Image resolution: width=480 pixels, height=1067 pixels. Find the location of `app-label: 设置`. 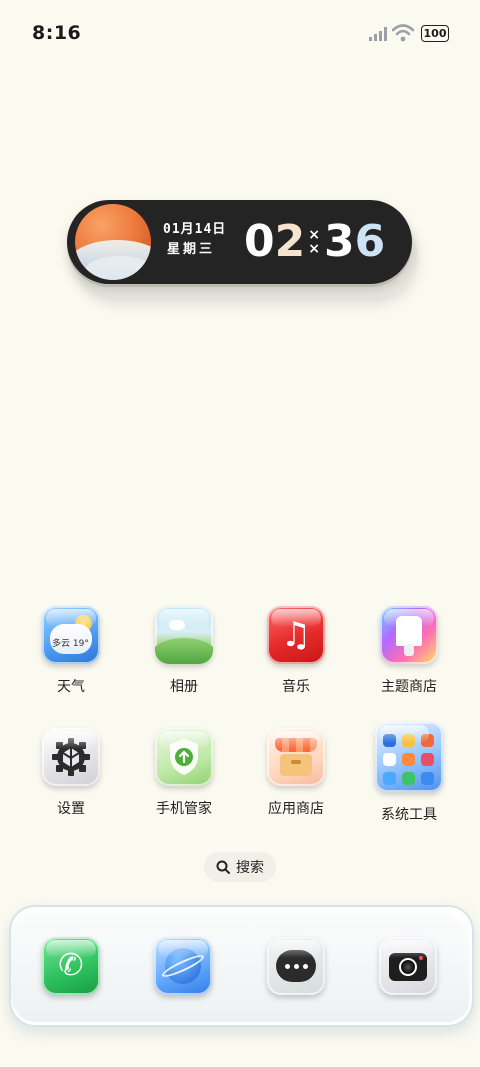

app-label: 设置 is located at coordinates (71, 809).